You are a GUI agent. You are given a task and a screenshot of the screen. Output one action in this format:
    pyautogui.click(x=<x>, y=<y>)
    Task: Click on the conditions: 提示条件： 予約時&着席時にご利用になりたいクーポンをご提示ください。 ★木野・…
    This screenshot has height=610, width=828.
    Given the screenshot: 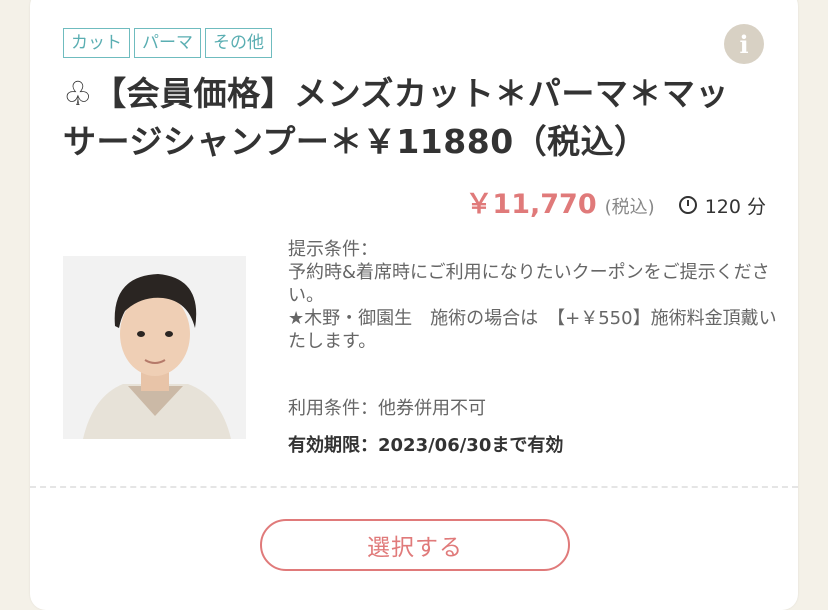 What is the action you would take?
    pyautogui.click(x=533, y=295)
    